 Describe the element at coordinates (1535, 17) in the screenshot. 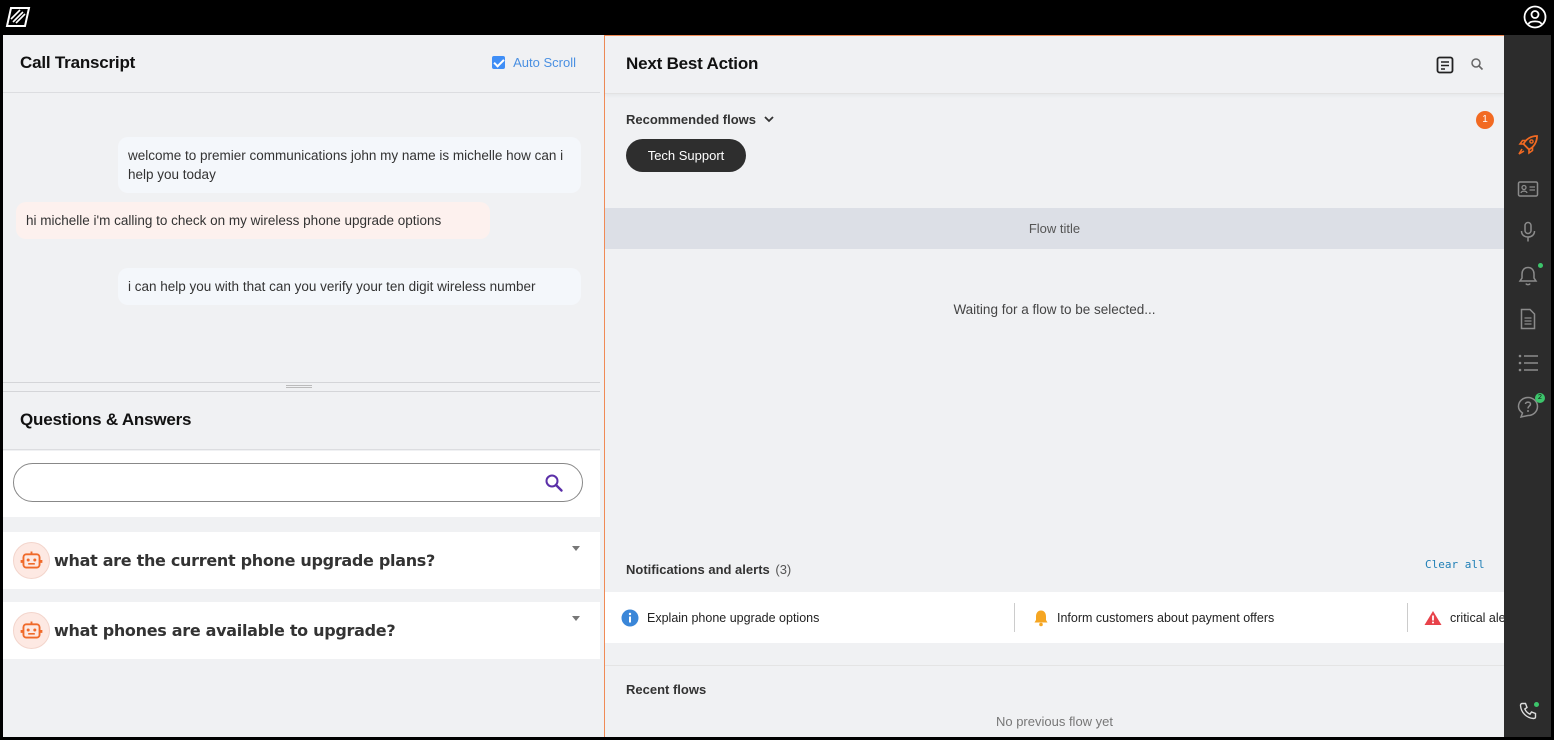

I see `user-profile-icon` at that location.